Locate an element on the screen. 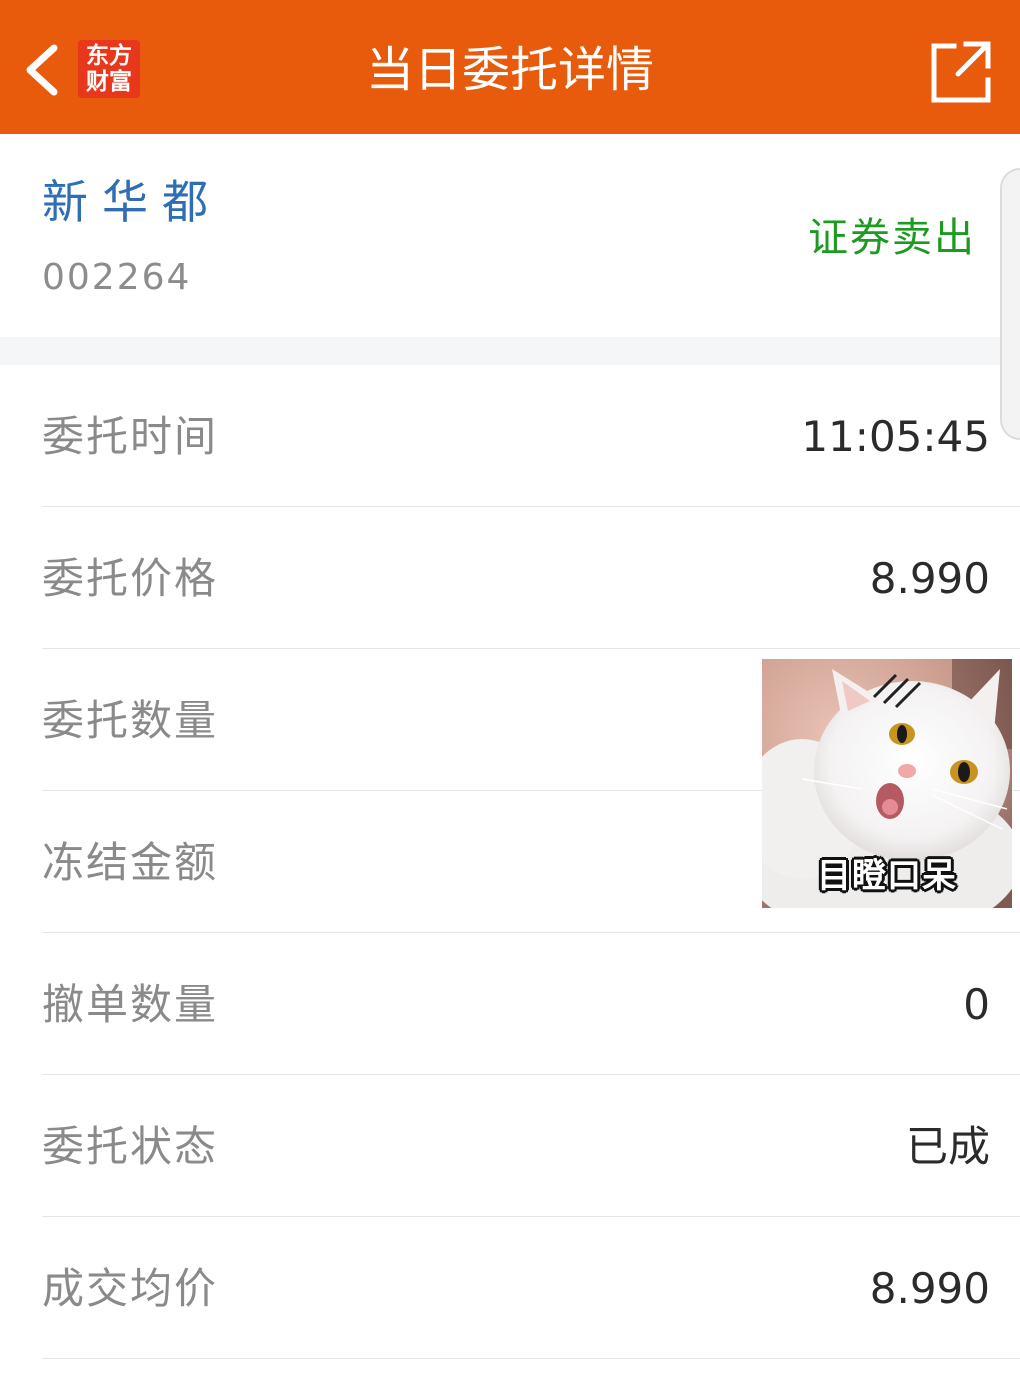 This screenshot has height=1377, width=1020. share-button is located at coordinates (960, 72).